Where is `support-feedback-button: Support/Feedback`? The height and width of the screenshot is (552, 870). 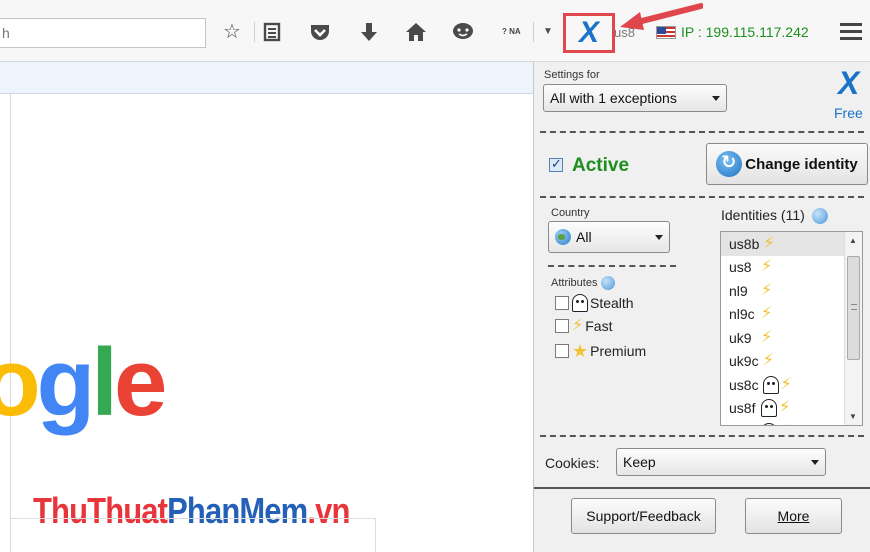 support-feedback-button: Support/Feedback is located at coordinates (643, 516).